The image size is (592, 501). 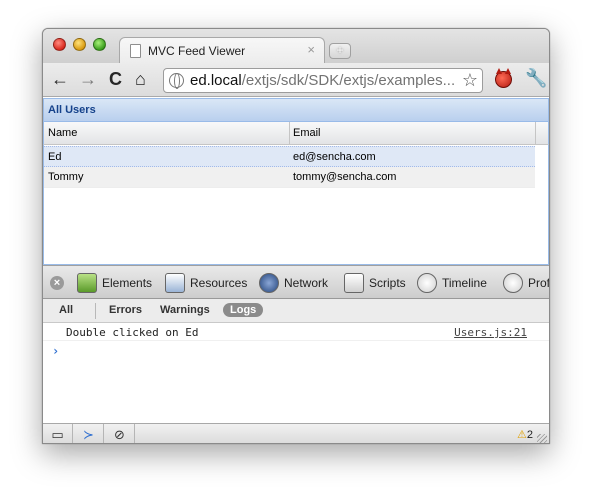 I want to click on filter-warnings: Warnings, so click(x=185, y=310).